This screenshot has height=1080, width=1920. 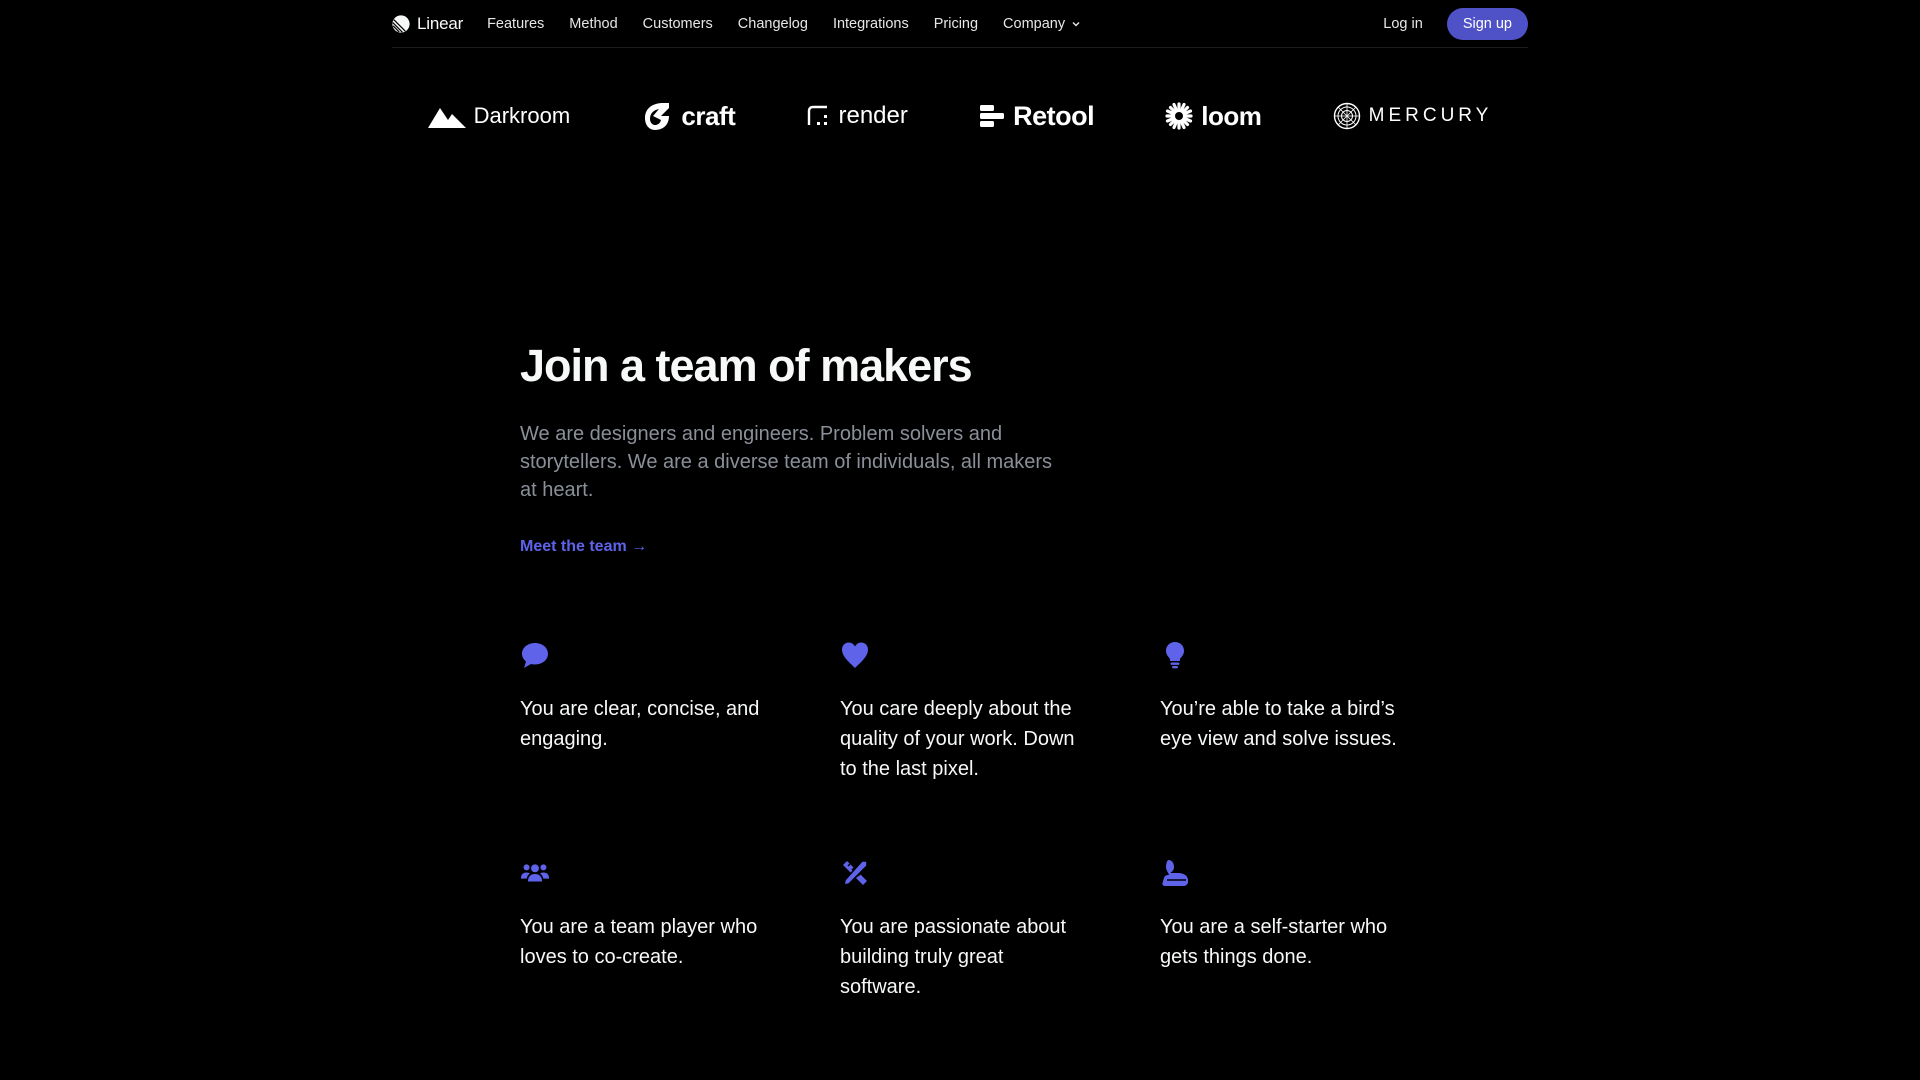 I want to click on self-starter-icon, so click(x=1175, y=873).